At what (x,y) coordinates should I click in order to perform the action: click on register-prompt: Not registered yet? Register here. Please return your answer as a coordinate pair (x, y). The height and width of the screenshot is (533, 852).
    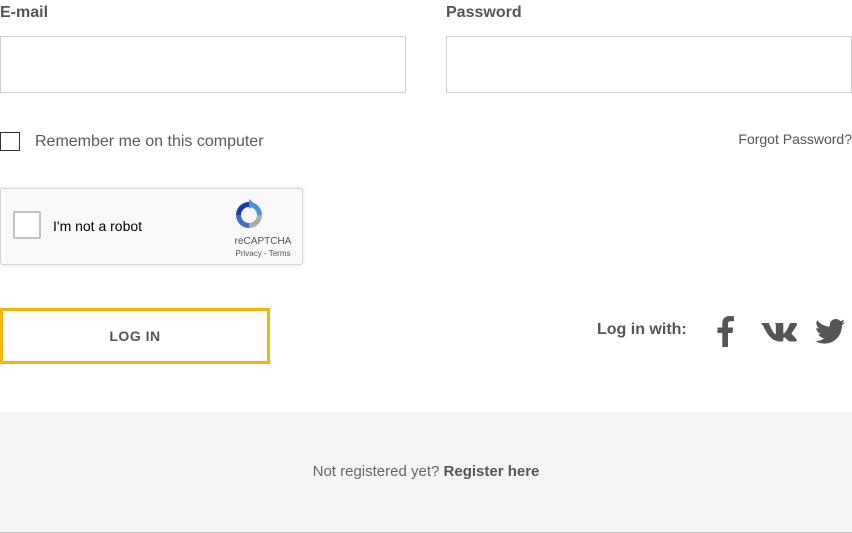
    Looking at the image, I should click on (426, 471).